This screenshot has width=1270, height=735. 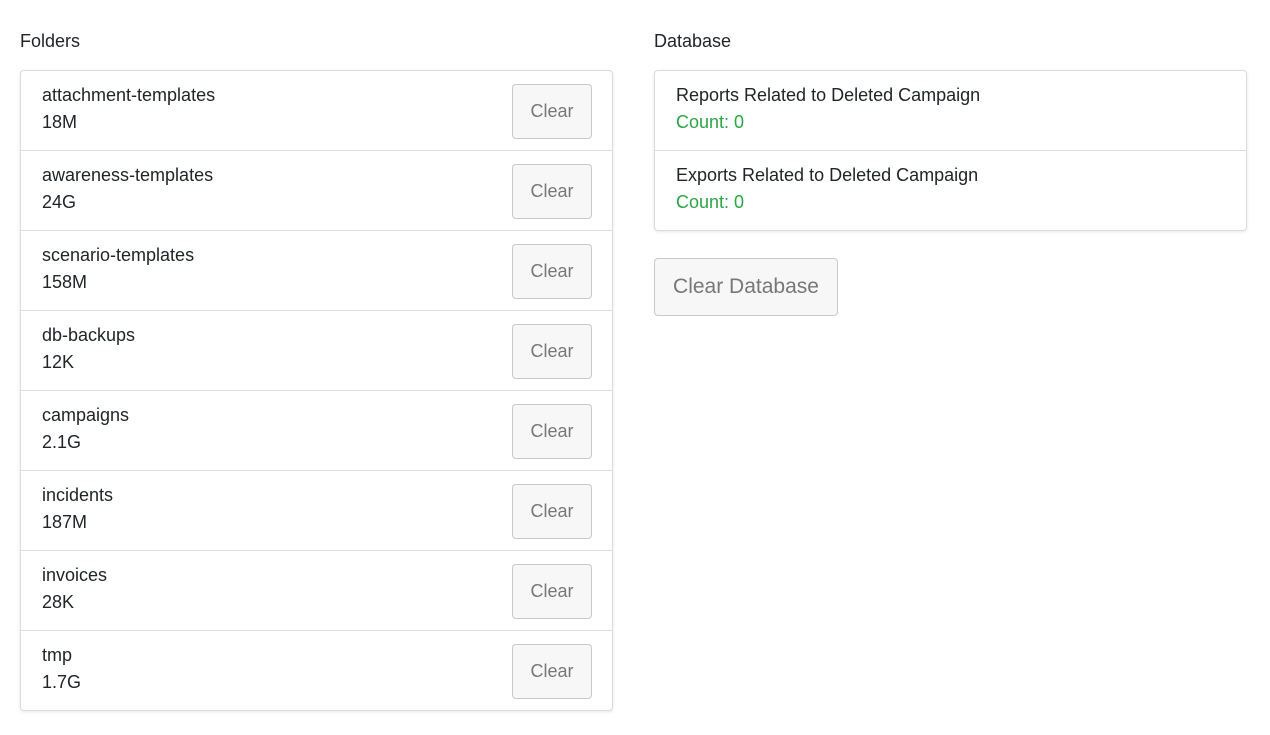 I want to click on database-item-name: Reports Related to Deleted Campaign, so click(x=828, y=95).